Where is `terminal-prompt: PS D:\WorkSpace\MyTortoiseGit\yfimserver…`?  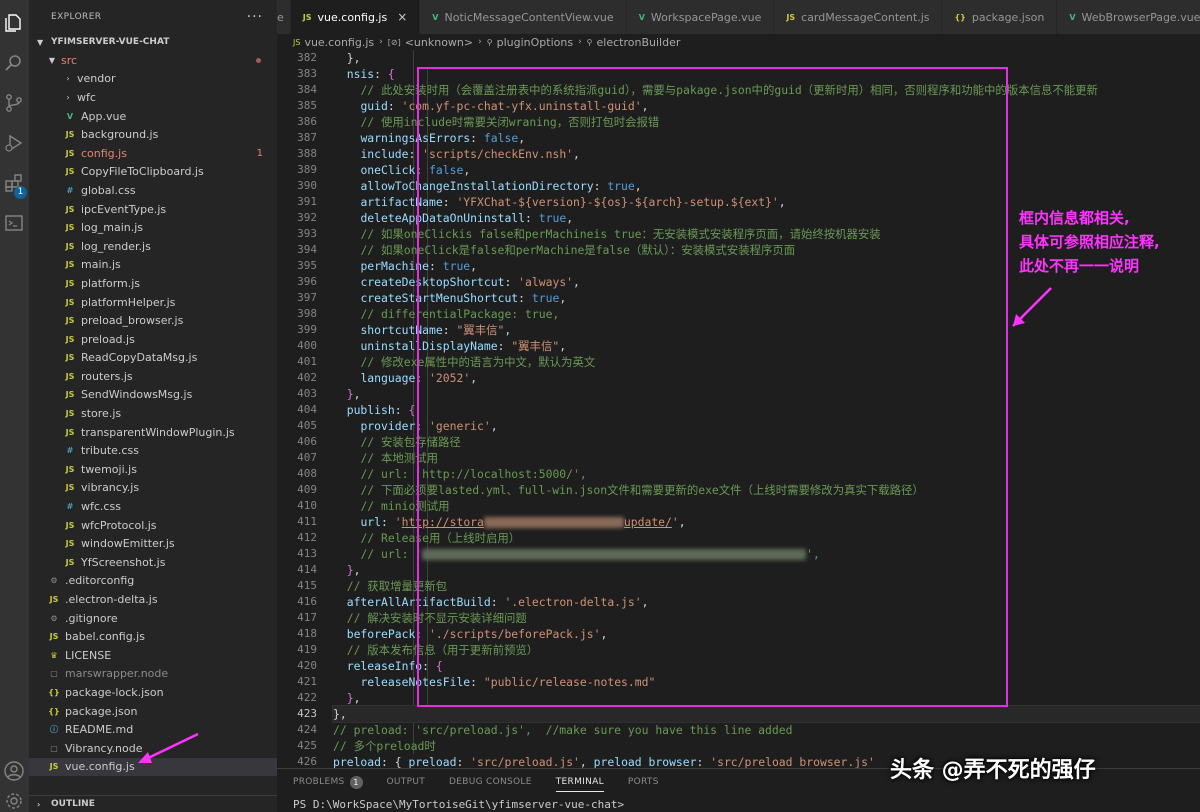 terminal-prompt: PS D:\WorkSpace\MyTortoiseGit\yfimserver… is located at coordinates (738, 804).